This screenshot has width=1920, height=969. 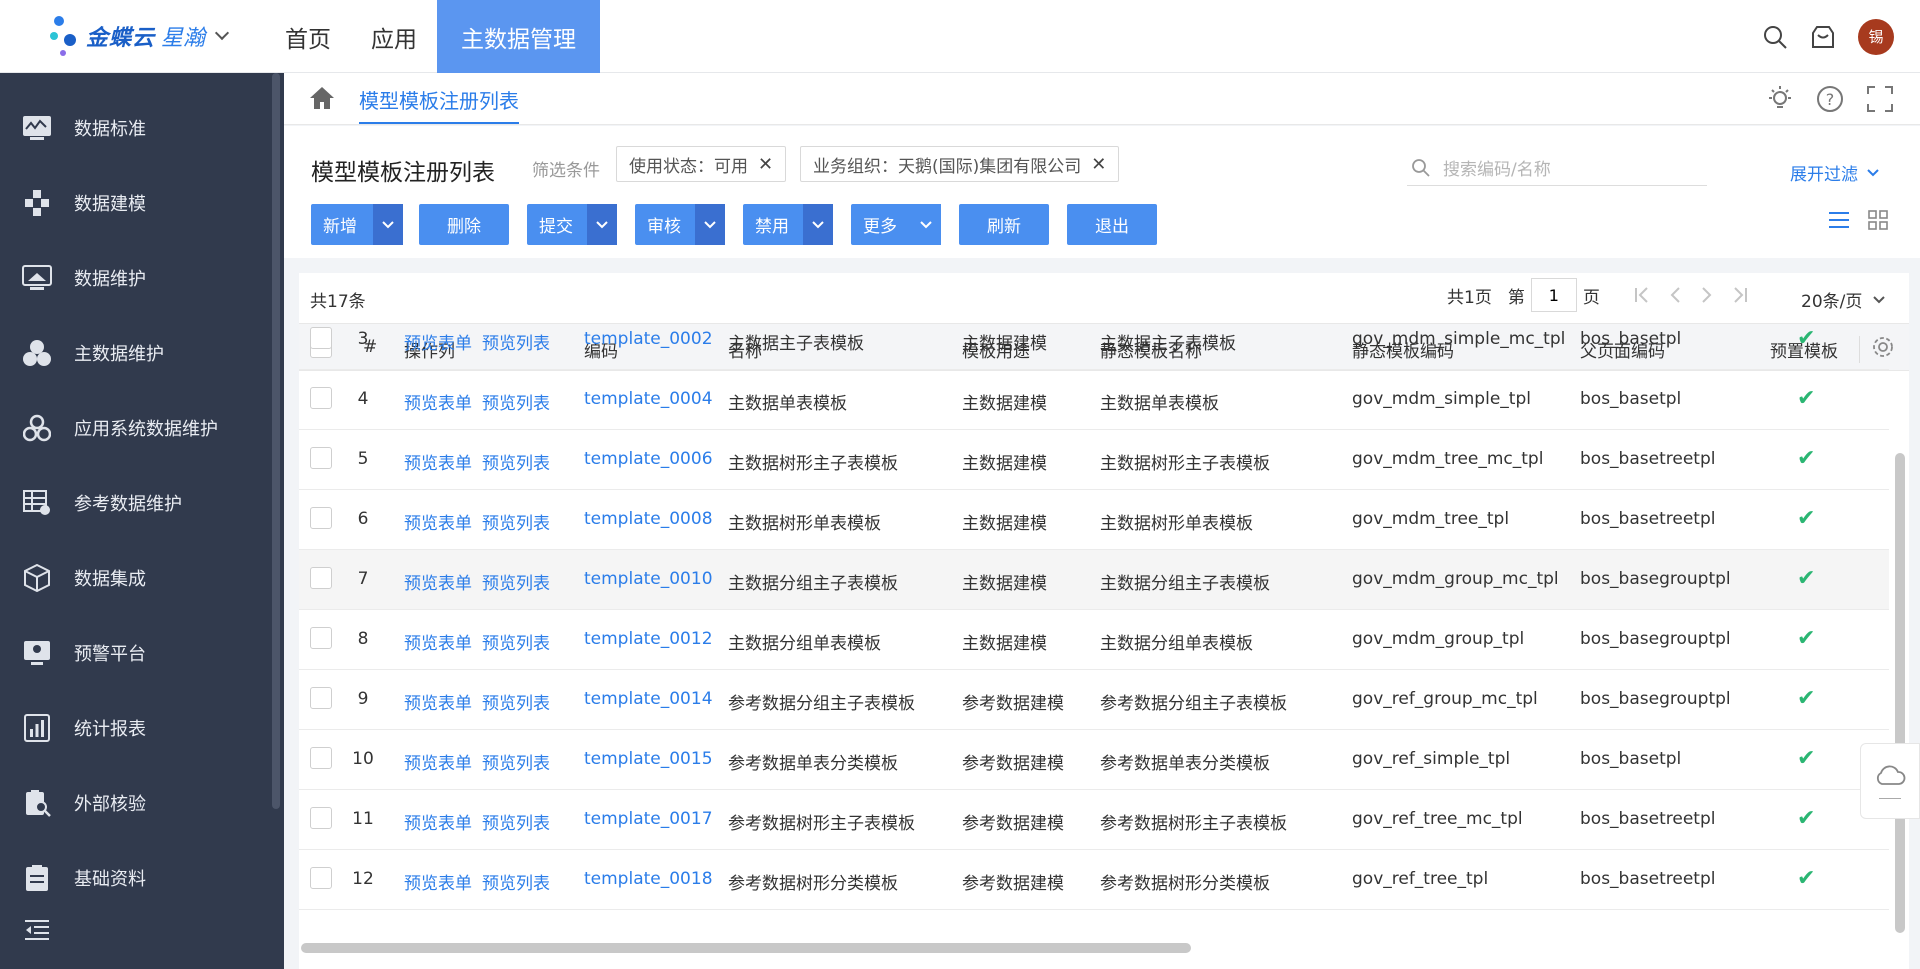 What do you see at coordinates (135, 202) in the screenshot?
I see `sidebar-item-data-model: 数据建模` at bounding box center [135, 202].